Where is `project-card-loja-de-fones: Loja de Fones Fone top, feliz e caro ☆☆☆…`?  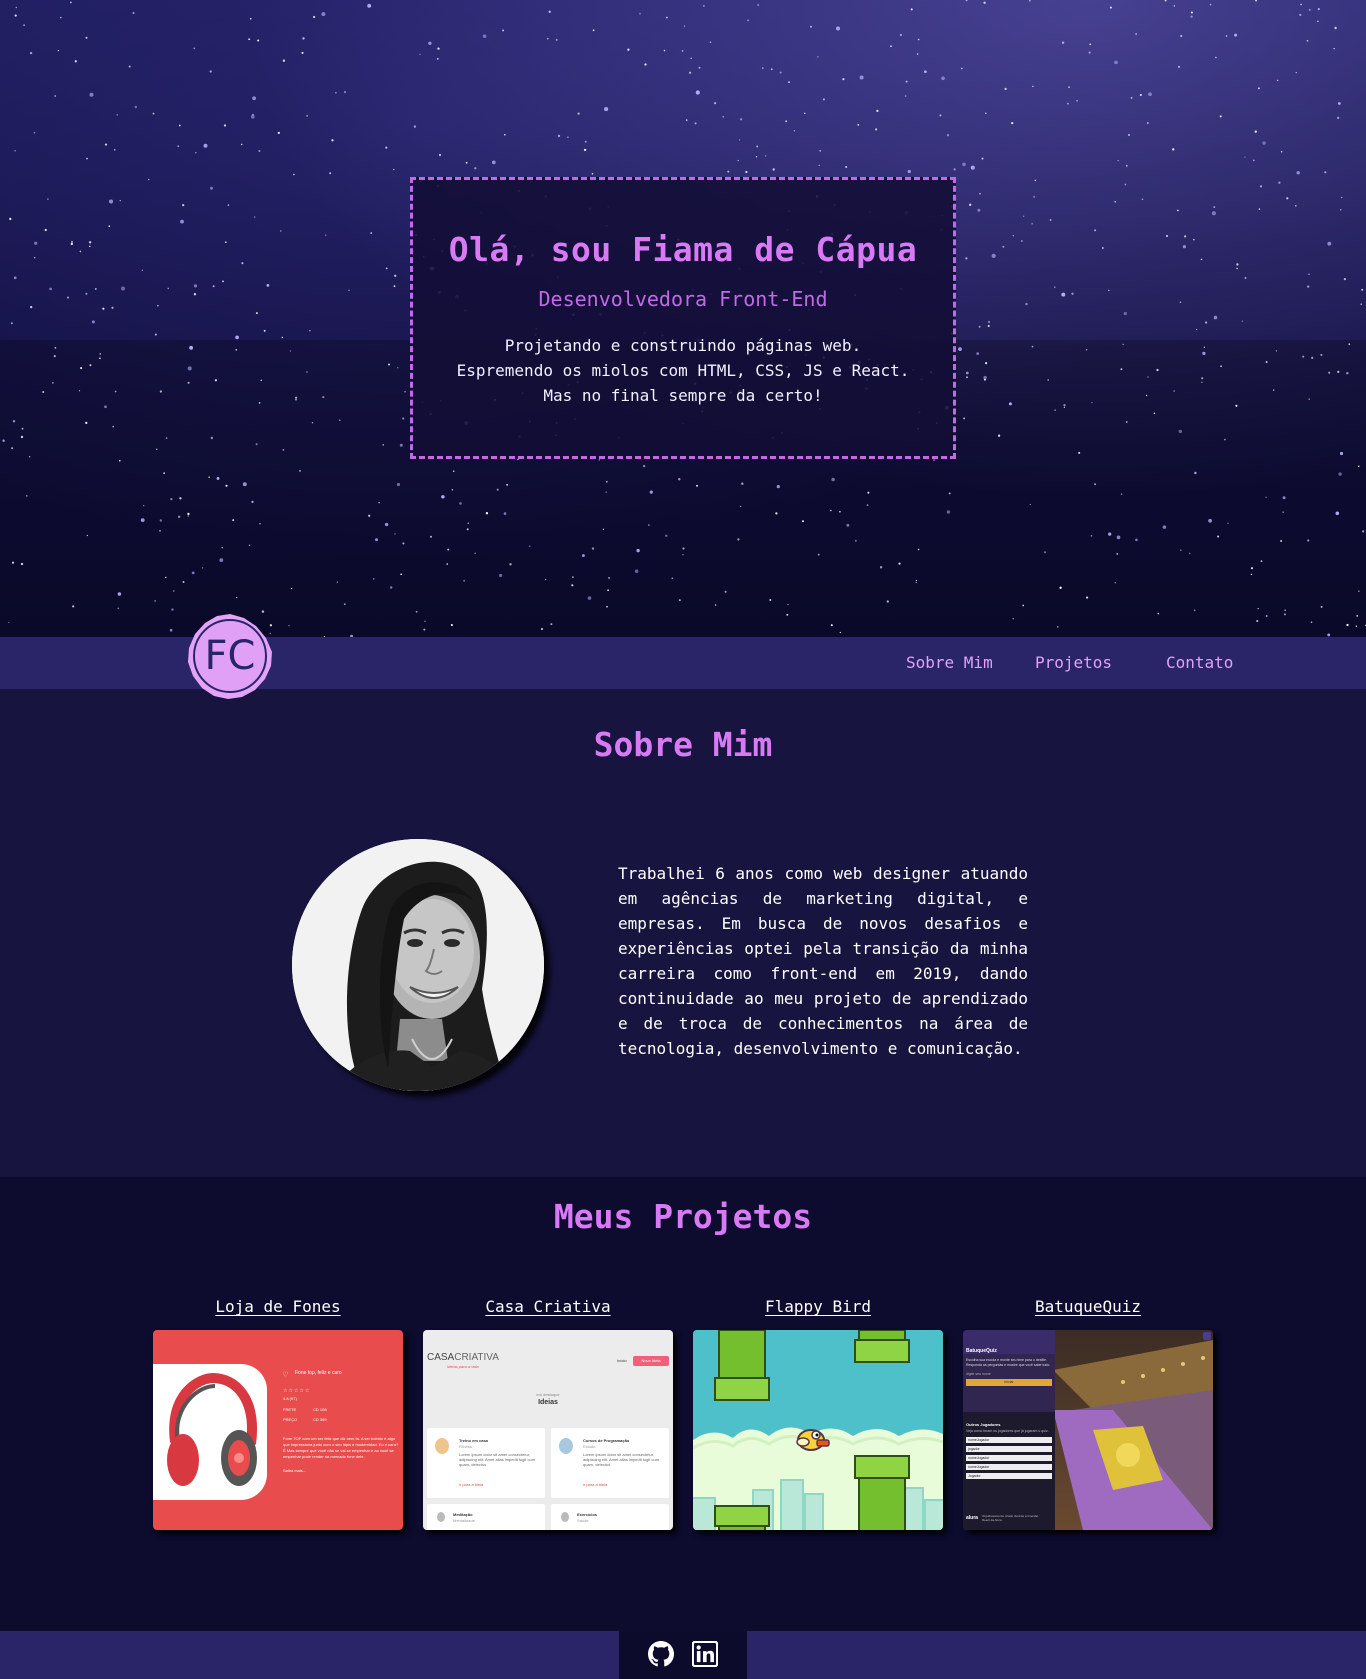 project-card-loja-de-fones: Loja de Fones Fone top, feliz e caro ☆☆☆… is located at coordinates (278, 1413).